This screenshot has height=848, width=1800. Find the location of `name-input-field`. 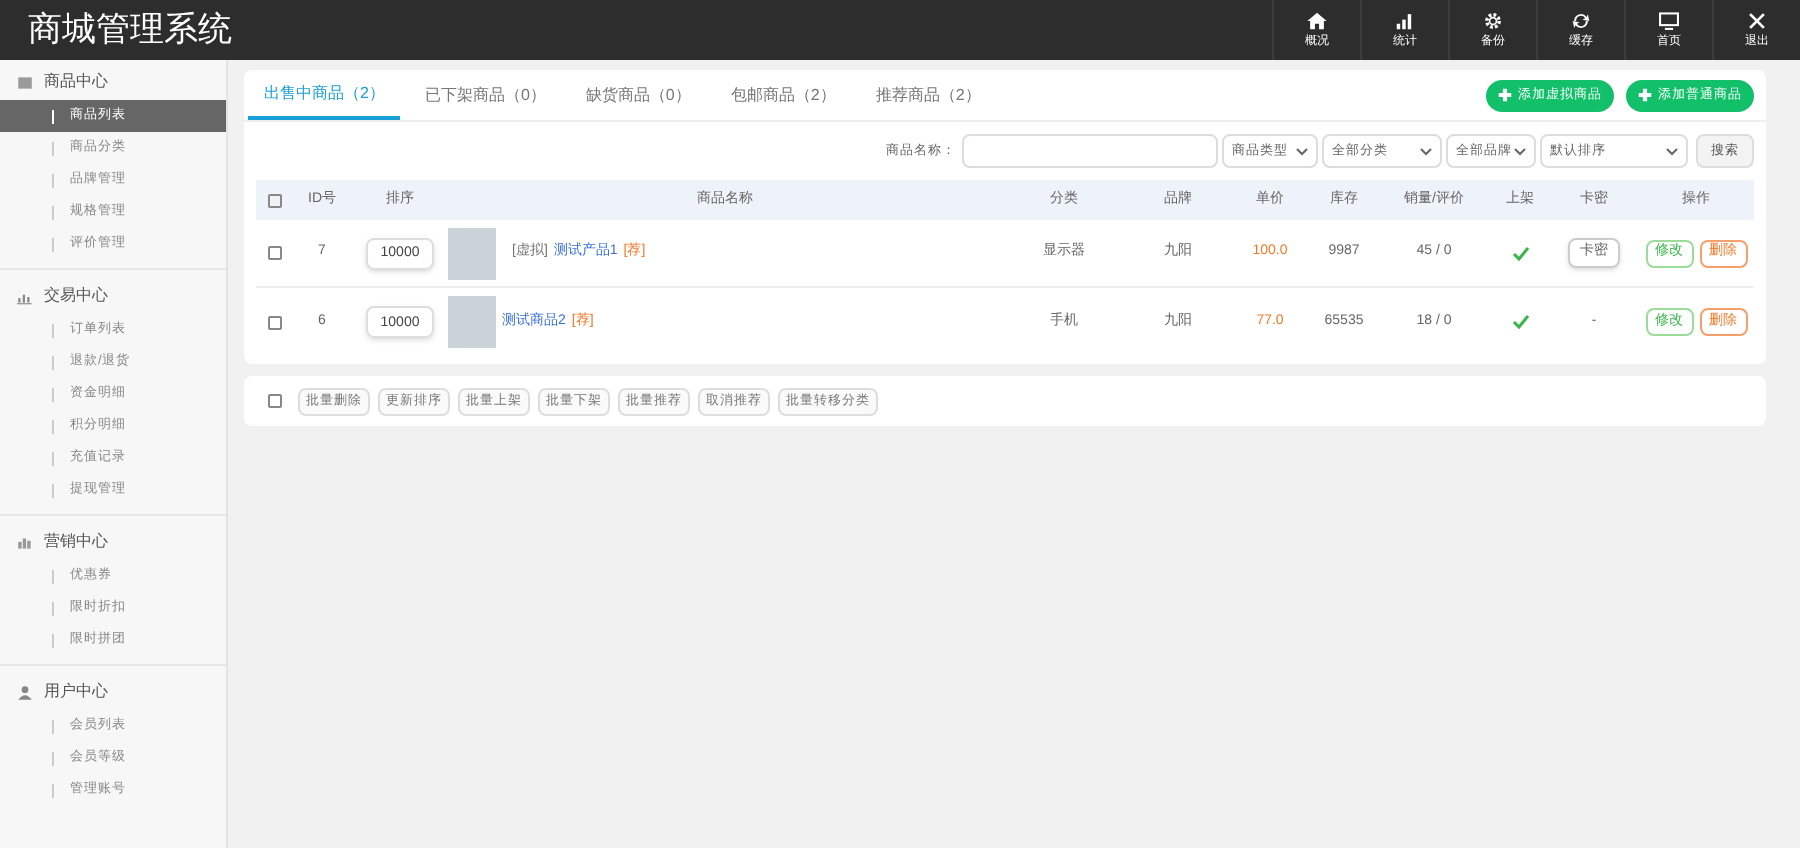

name-input-field is located at coordinates (1090, 151).